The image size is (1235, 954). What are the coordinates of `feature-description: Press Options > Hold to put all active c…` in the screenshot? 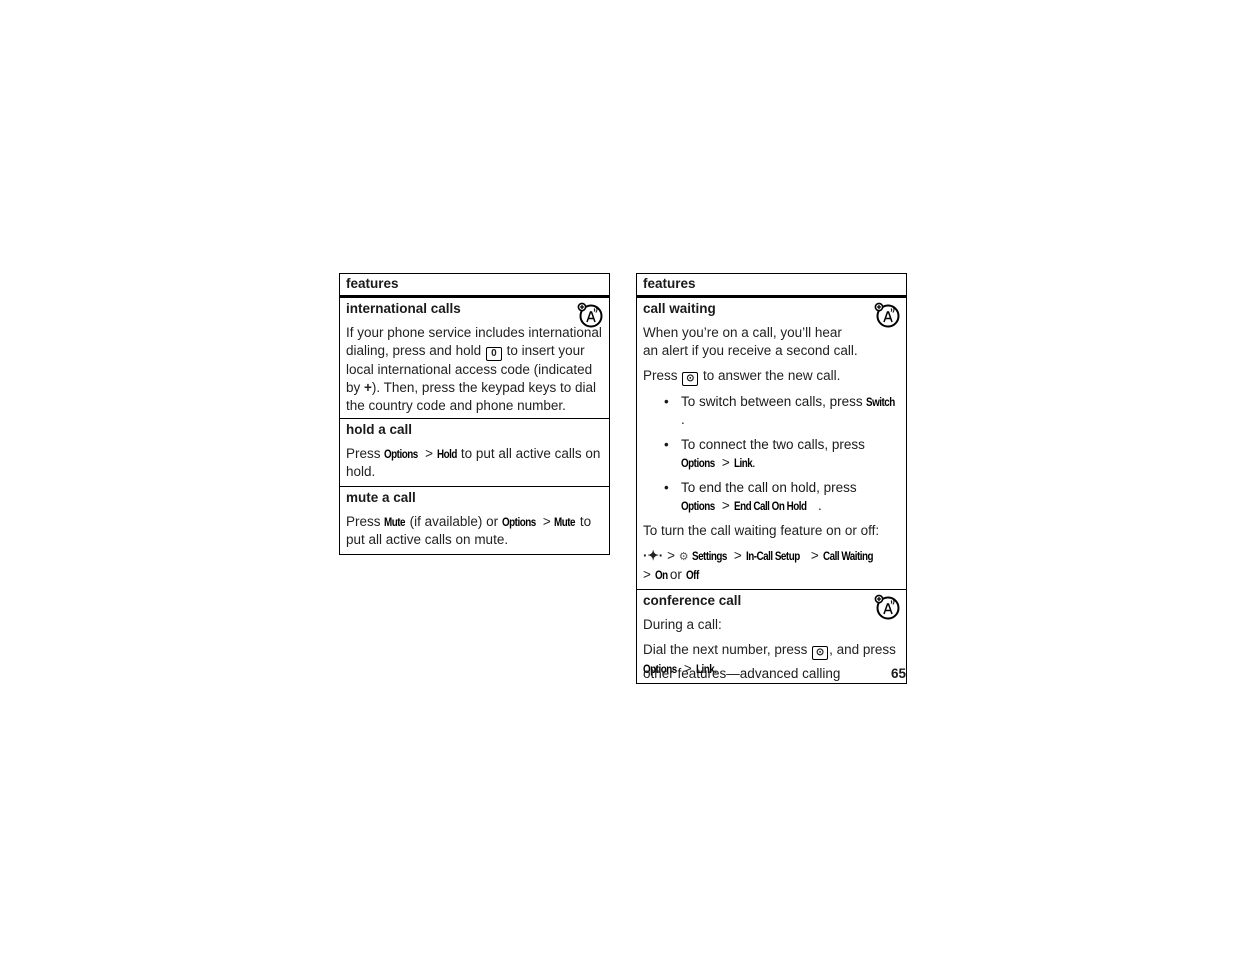 It's located at (474, 463).